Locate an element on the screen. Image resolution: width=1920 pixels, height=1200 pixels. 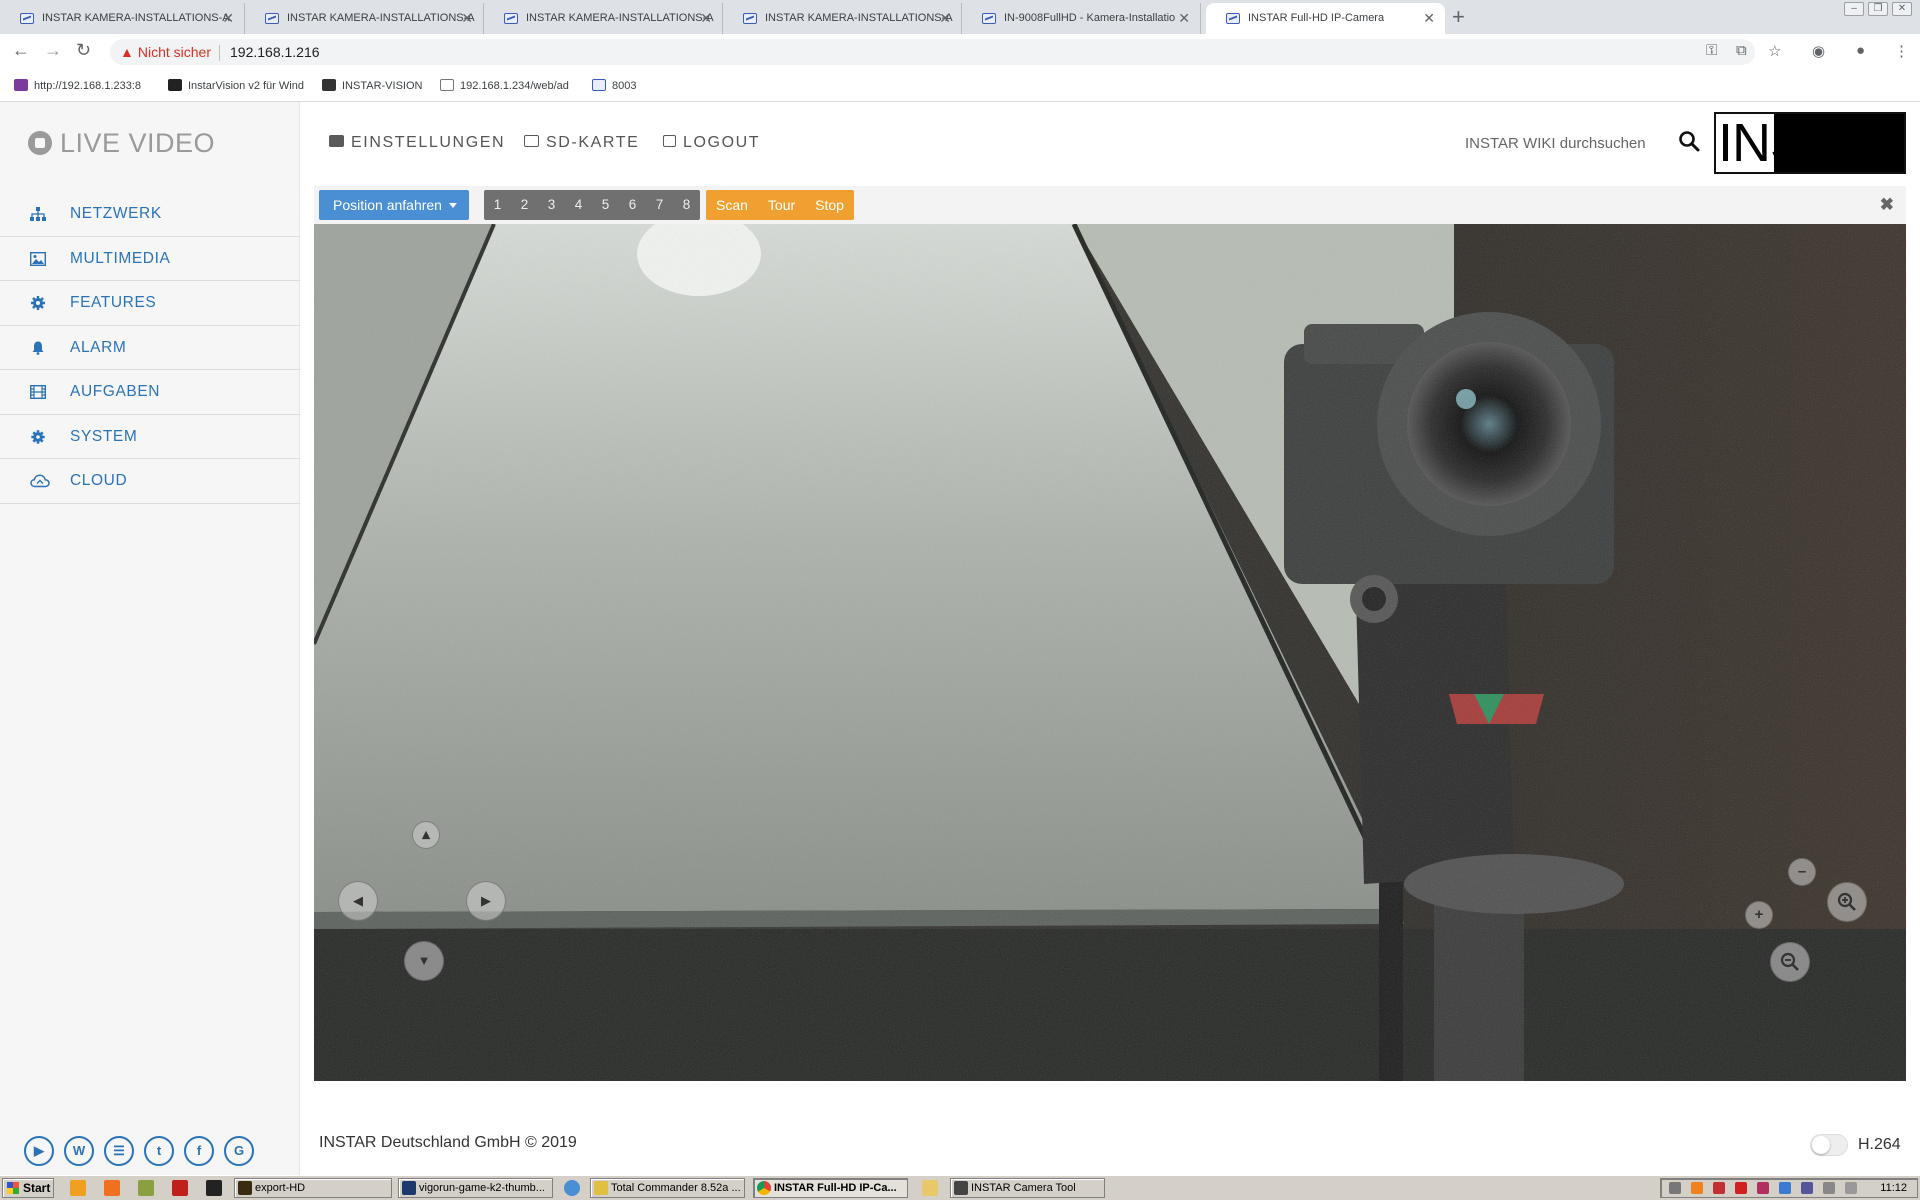
quicklaunch-notepad-icon is located at coordinates (146, 1188).